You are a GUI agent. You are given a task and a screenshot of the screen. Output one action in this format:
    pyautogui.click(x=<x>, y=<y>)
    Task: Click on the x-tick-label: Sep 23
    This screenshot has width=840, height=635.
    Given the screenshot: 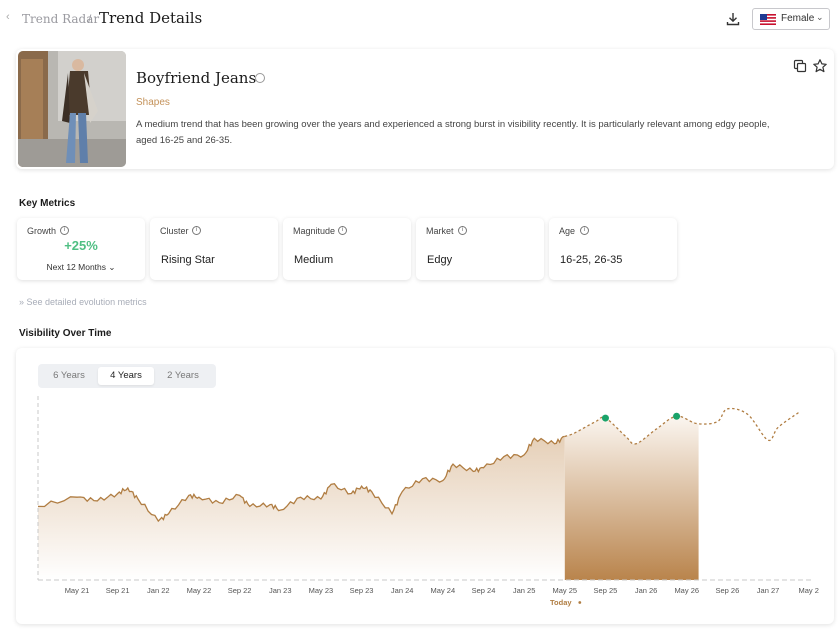 What is the action you would take?
    pyautogui.click(x=362, y=590)
    